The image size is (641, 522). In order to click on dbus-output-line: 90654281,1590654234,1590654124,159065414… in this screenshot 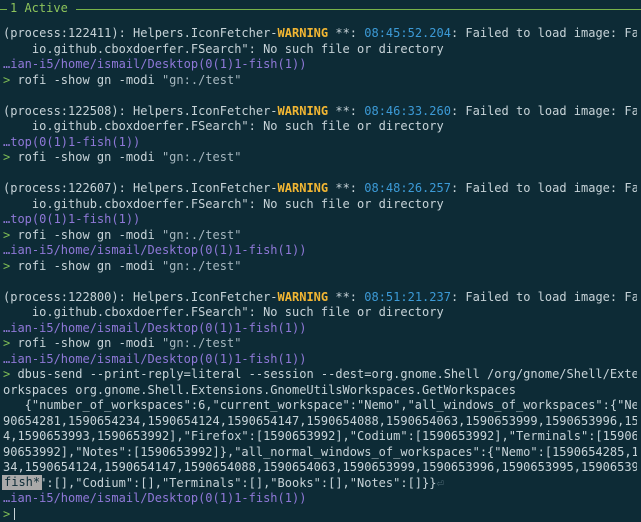, I will do `click(320, 422)`.